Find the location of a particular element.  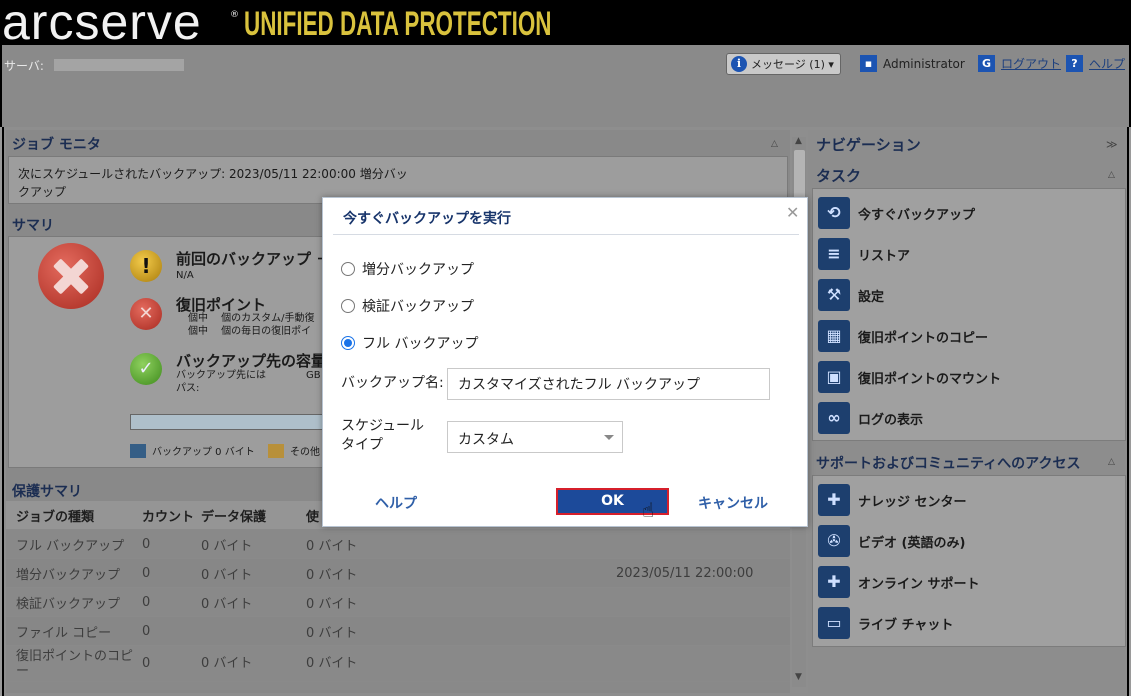

logout-link: G ログアウト is located at coordinates (1019, 63).